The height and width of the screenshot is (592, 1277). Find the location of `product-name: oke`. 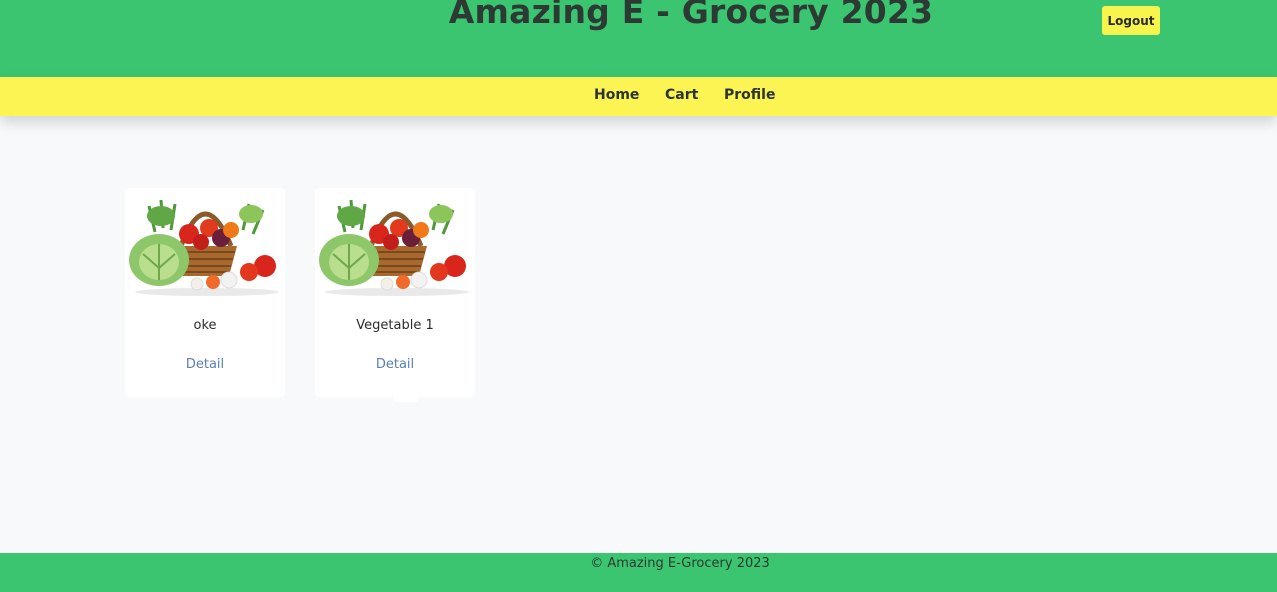

product-name: oke is located at coordinates (205, 325).